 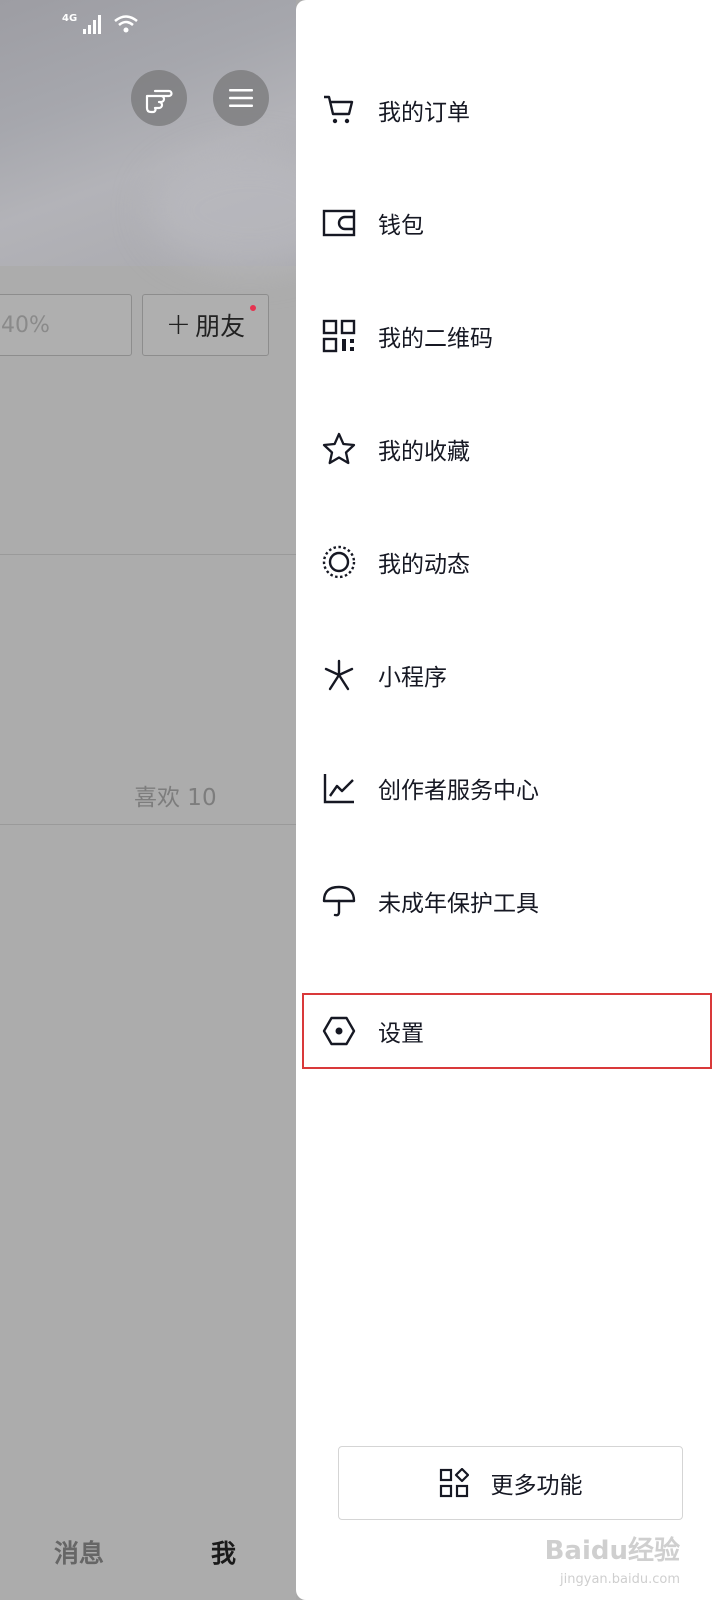 I want to click on menu-item-label: 创作者服务中心, so click(x=458, y=791).